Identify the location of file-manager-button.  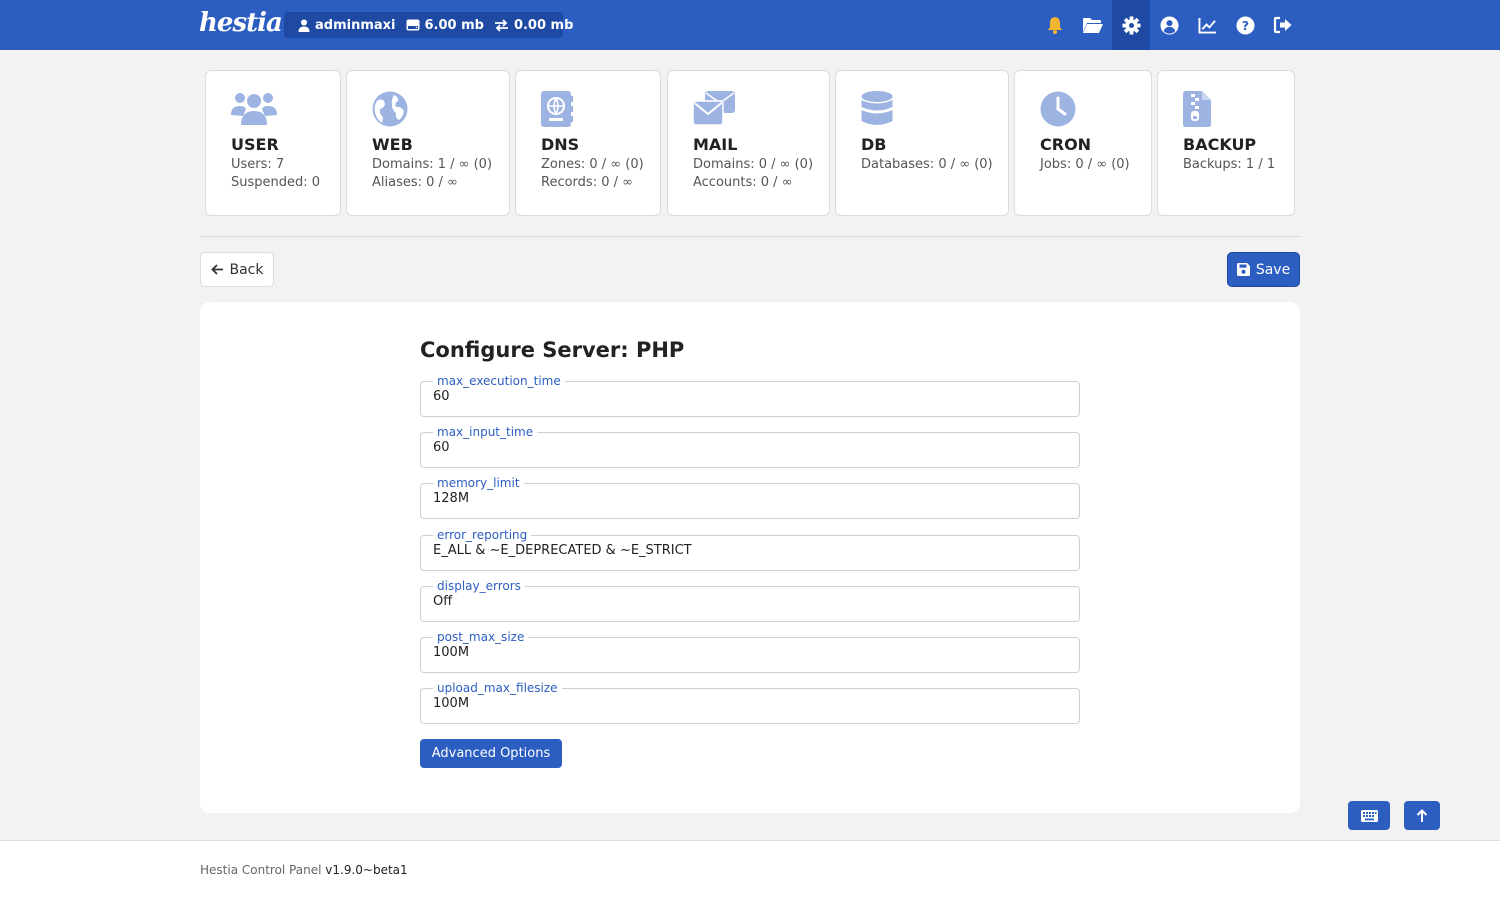
(1093, 25).